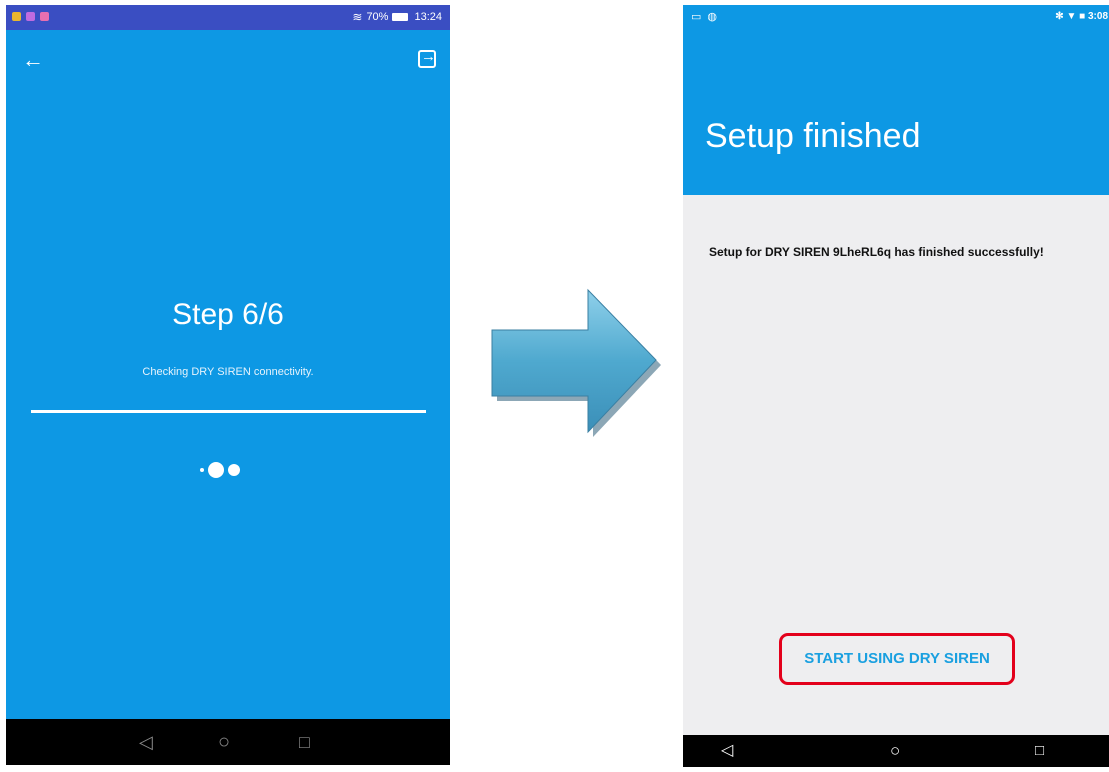 The height and width of the screenshot is (772, 1109). What do you see at coordinates (428, 17) in the screenshot?
I see `clock: 13:24` at bounding box center [428, 17].